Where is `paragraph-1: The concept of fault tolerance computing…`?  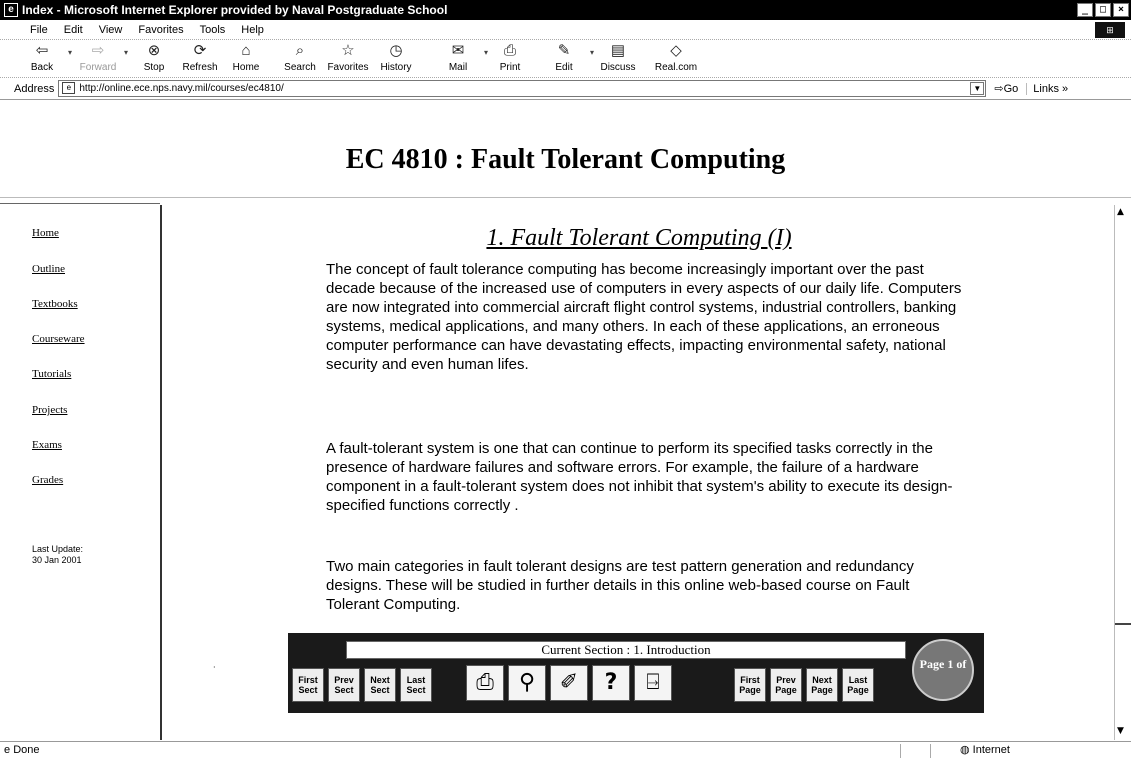
paragraph-1: The concept of fault tolerance computing… is located at coordinates (644, 317).